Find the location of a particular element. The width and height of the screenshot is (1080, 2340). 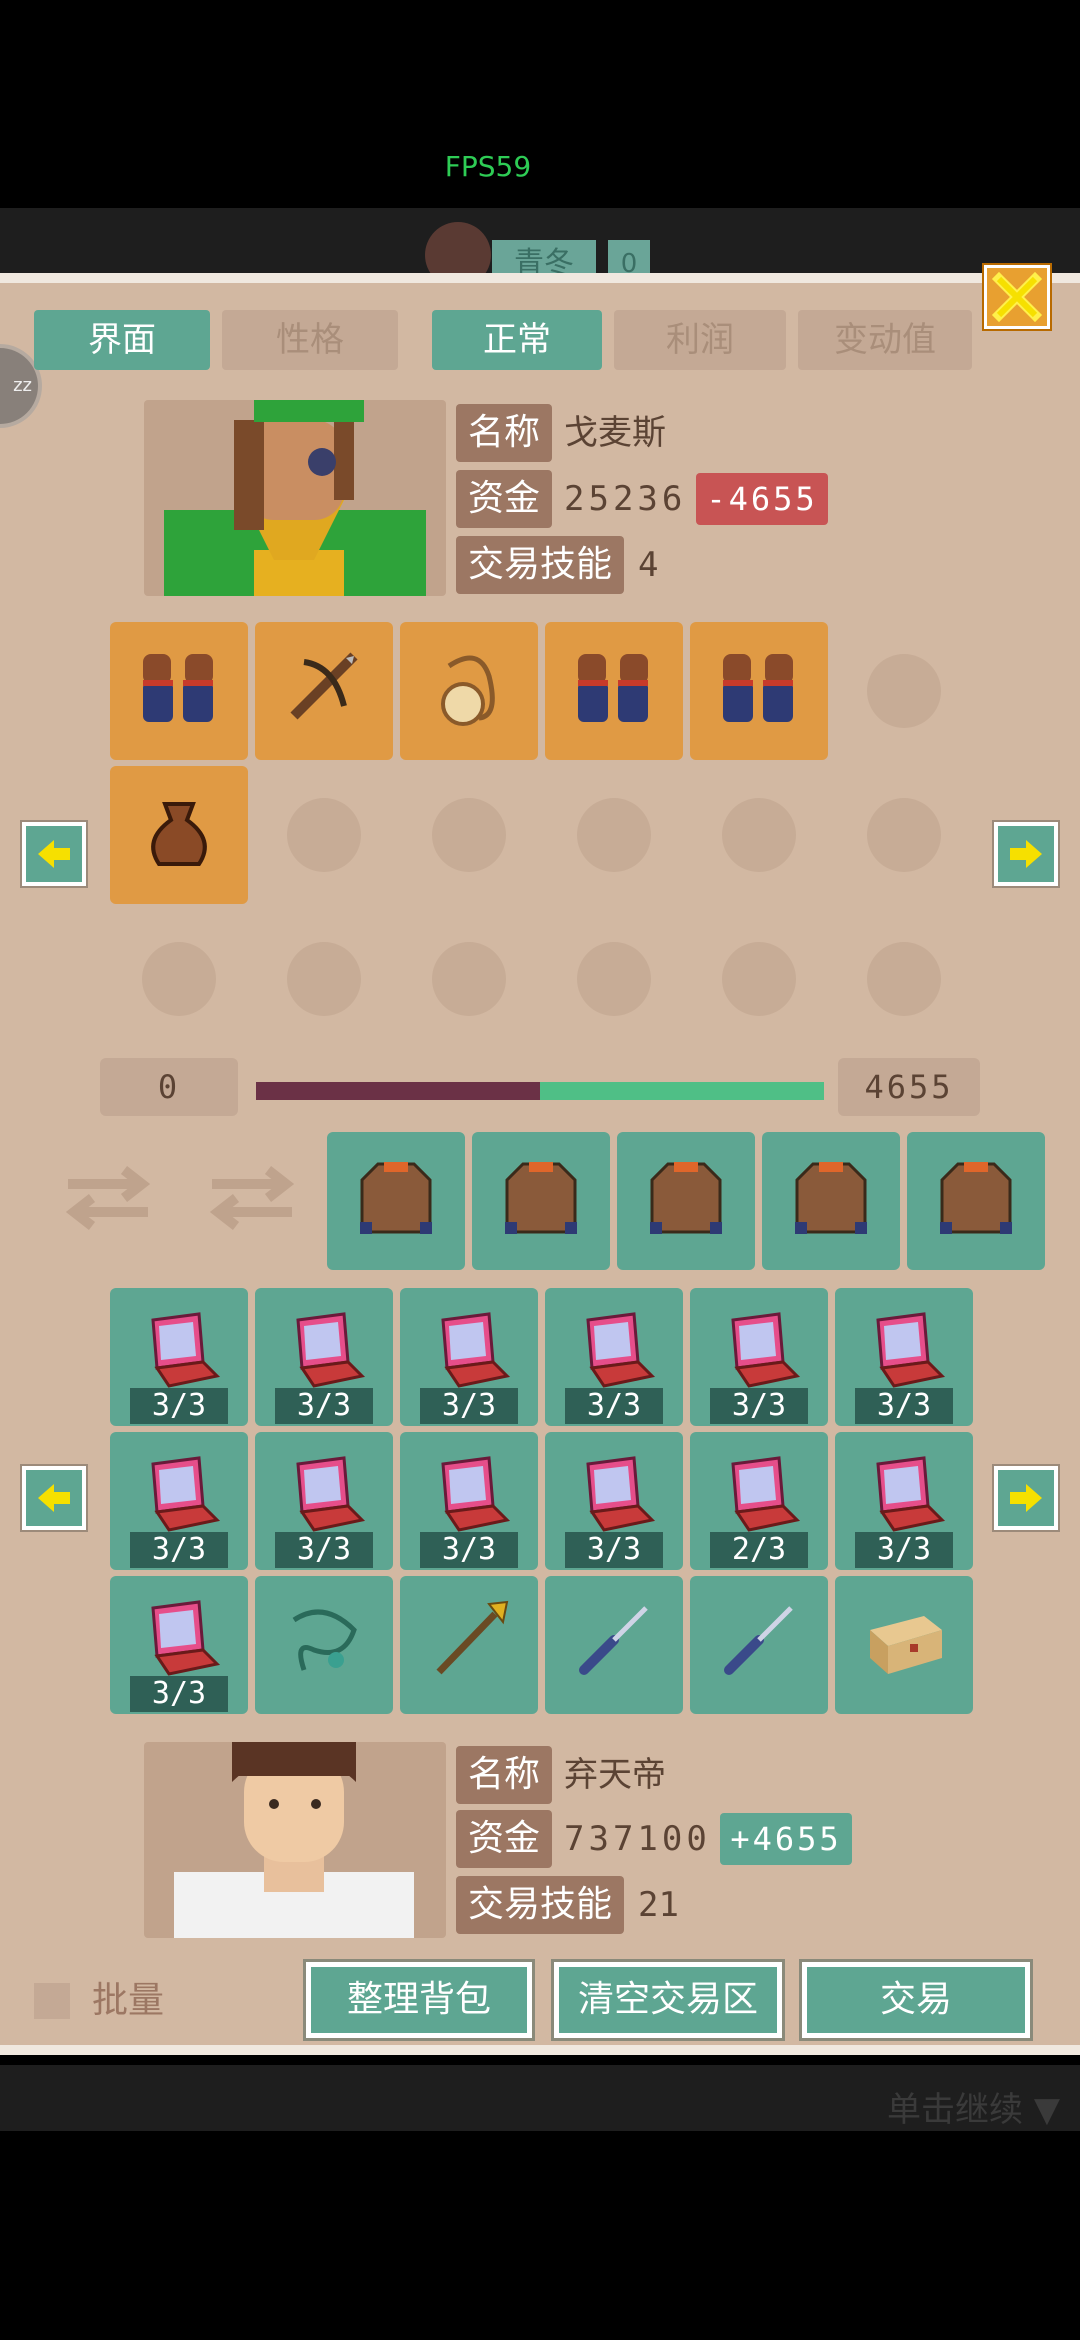

merchant-funds: 25236 is located at coordinates (625, 499).